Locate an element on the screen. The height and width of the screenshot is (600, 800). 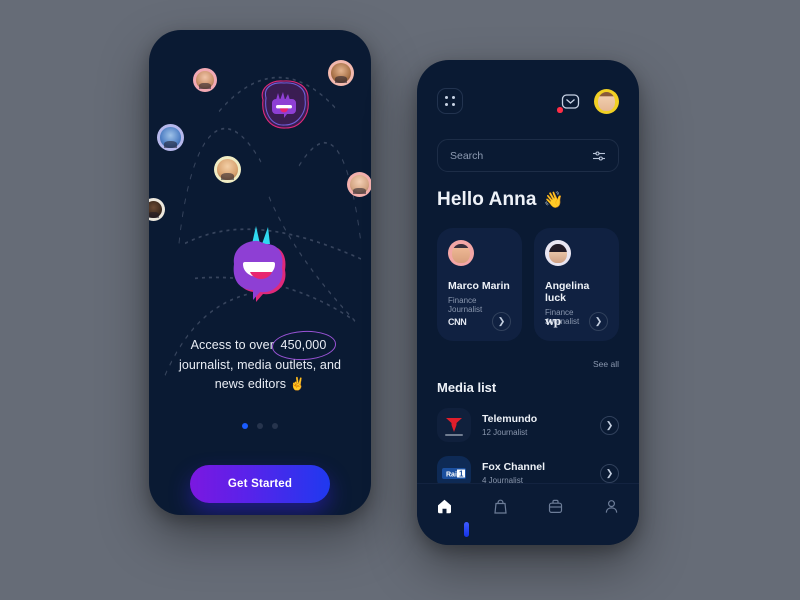
svg-text: 1 is located at coordinates (461, 474).